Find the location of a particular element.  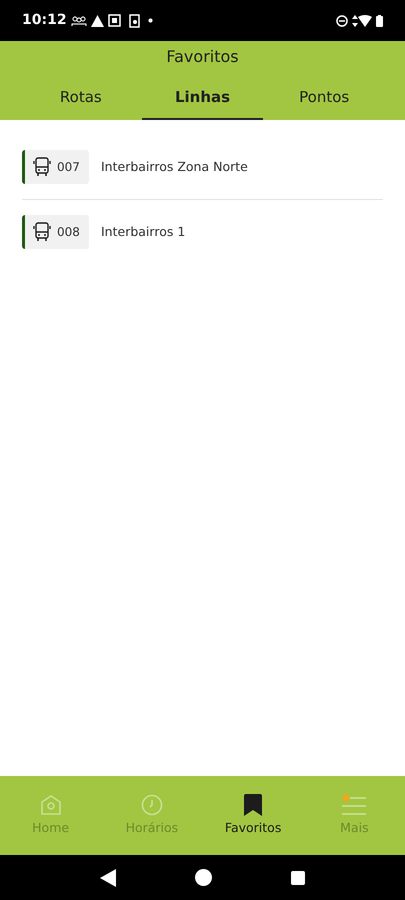

home-icon is located at coordinates (51, 805).